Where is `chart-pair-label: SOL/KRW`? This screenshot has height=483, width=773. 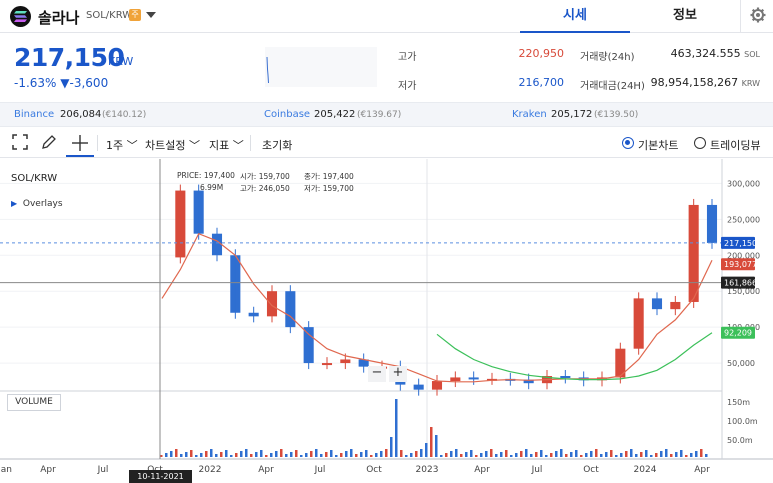 chart-pair-label: SOL/KRW is located at coordinates (34, 178).